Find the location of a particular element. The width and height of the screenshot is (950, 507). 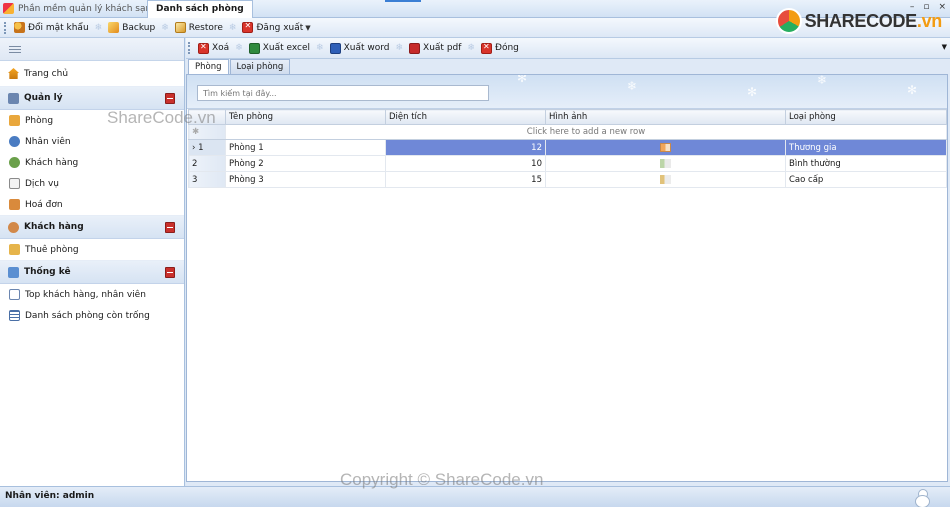

export-excel-button: Xuất excel is located at coordinates (279, 48).